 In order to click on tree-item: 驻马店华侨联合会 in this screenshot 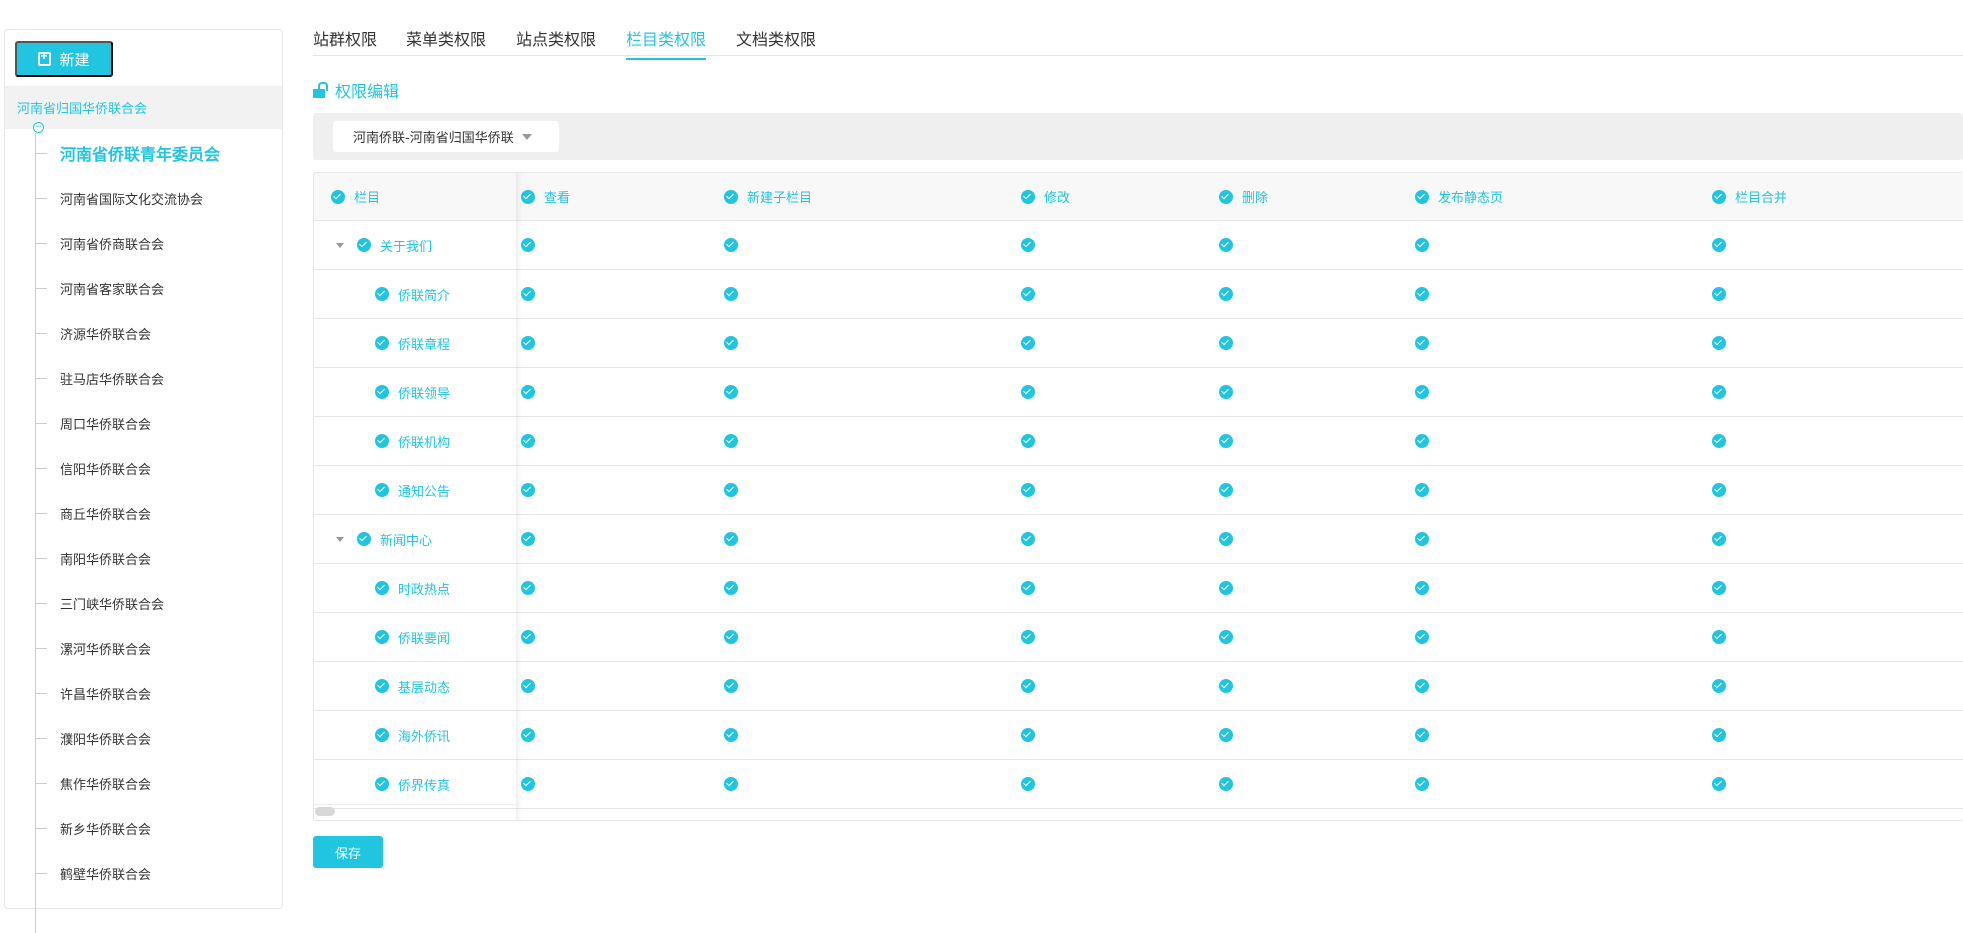, I will do `click(99, 378)`.